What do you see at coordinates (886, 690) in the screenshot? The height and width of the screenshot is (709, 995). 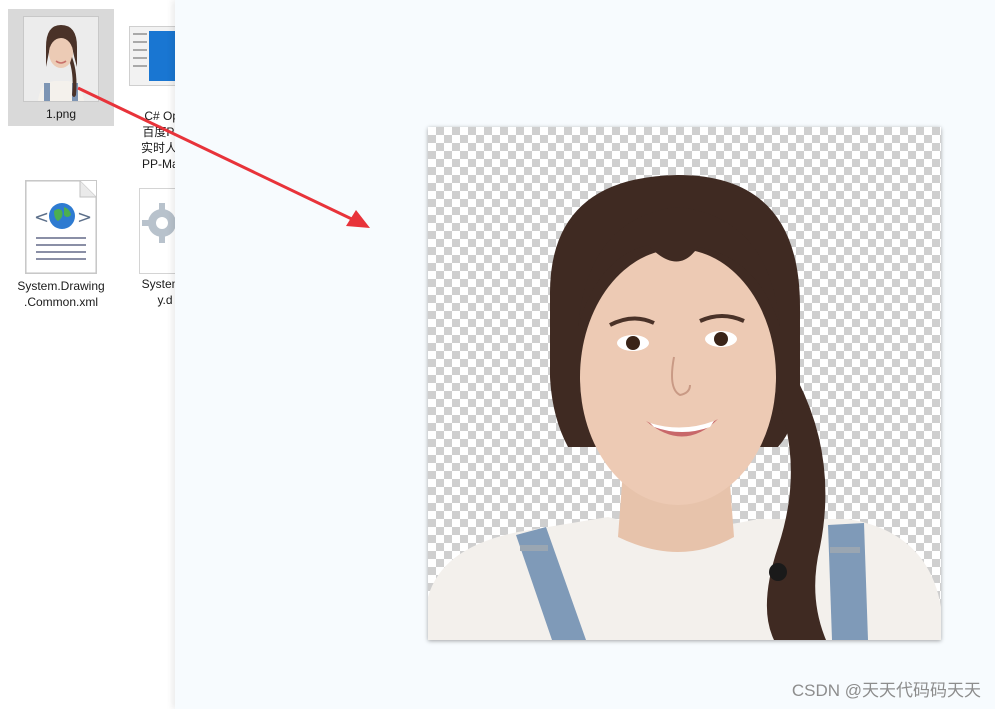 I see `watermark-text: CSDN @天天代码码天天` at bounding box center [886, 690].